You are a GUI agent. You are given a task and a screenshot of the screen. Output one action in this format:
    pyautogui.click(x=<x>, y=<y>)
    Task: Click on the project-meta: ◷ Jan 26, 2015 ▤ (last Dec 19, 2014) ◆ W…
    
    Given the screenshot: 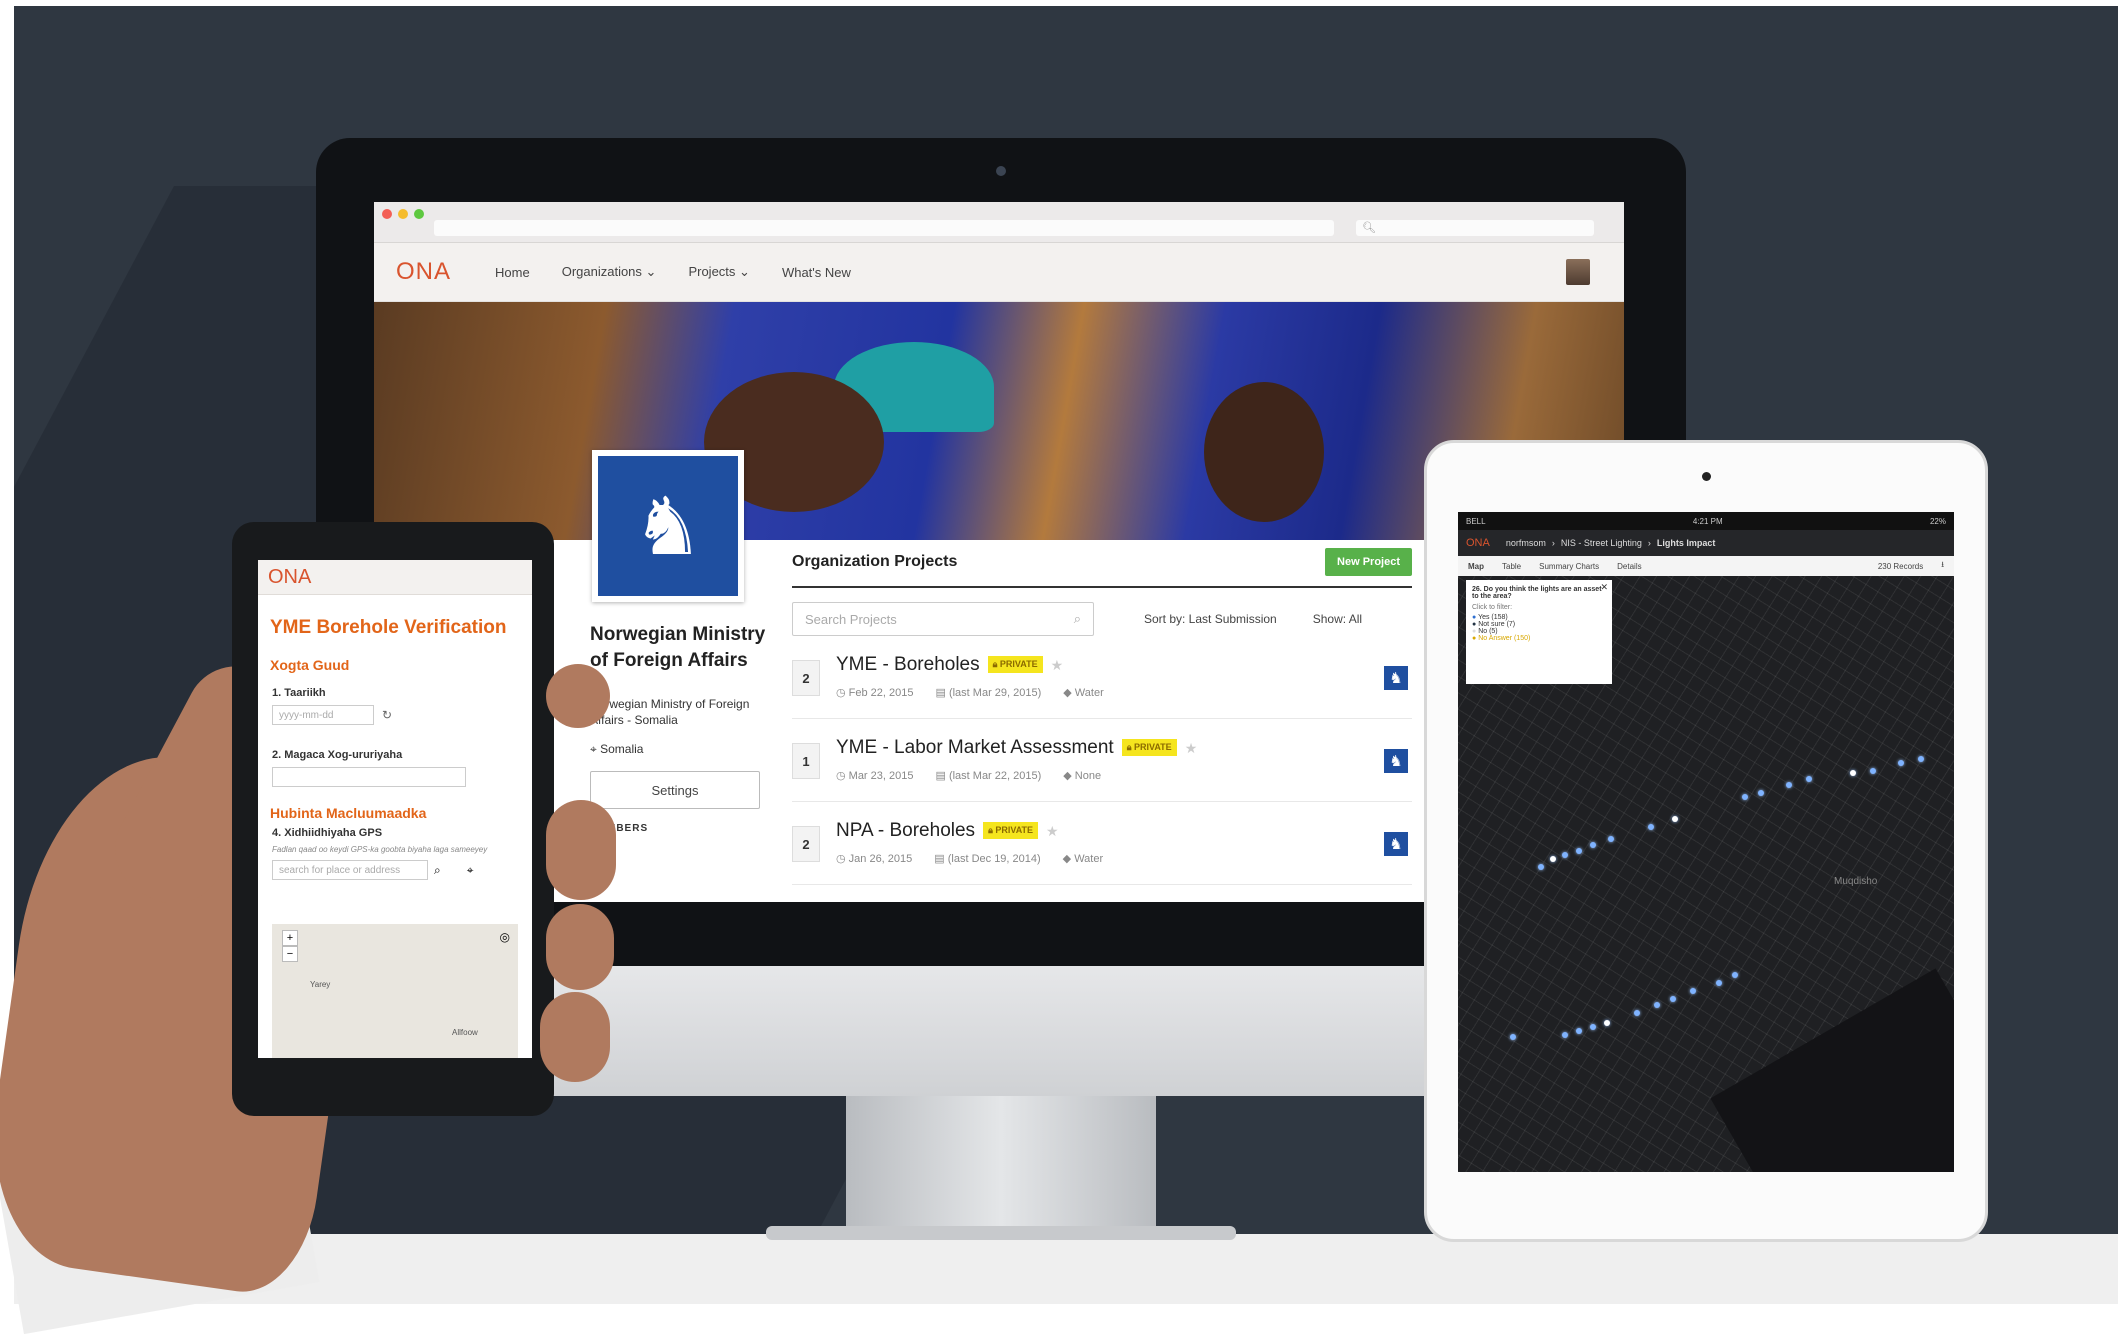 What is the action you would take?
    pyautogui.click(x=969, y=858)
    